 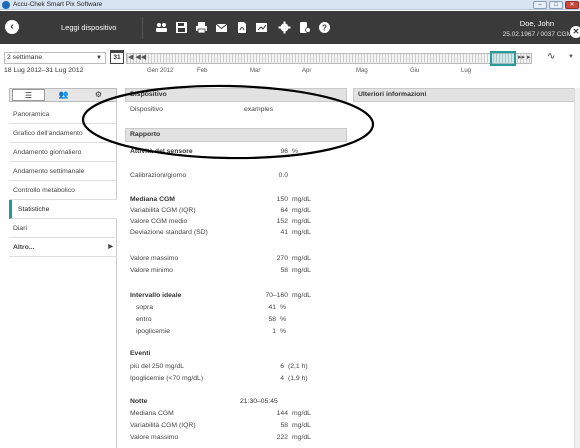 What do you see at coordinates (259, 401) in the screenshot?
I see `stat-value: 21:30–05:45` at bounding box center [259, 401].